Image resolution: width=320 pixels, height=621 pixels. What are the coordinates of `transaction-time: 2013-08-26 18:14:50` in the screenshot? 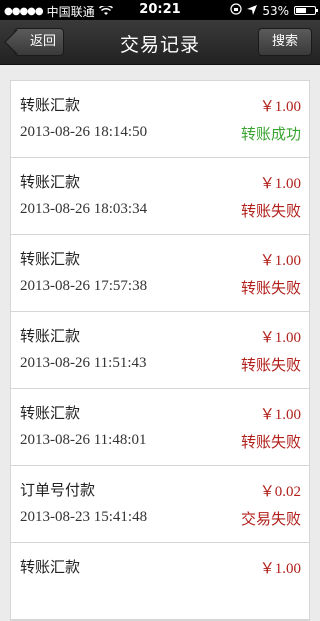 It's located at (84, 132).